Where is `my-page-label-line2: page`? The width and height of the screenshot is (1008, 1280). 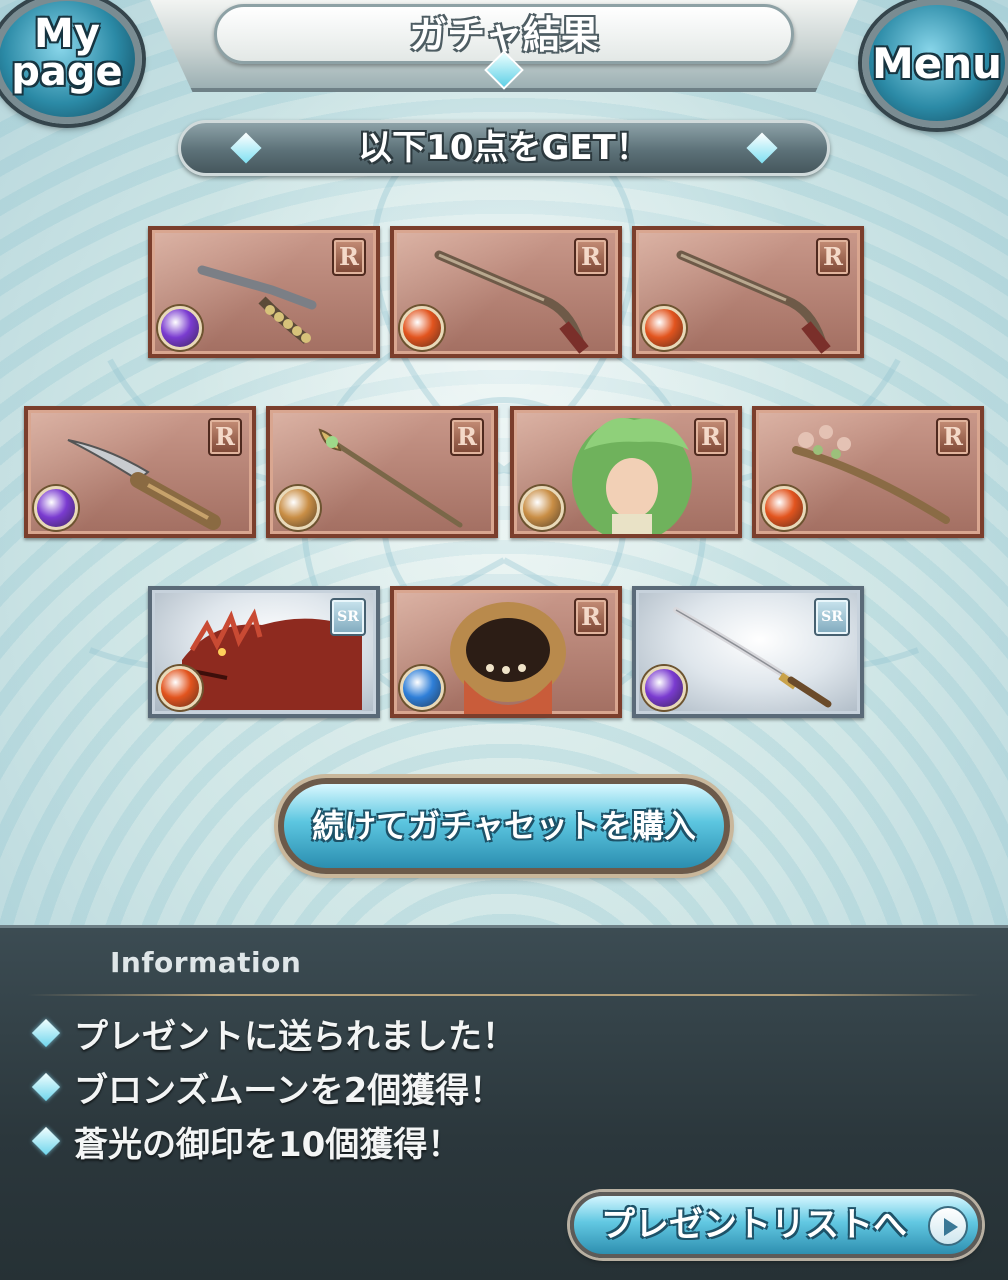 my-page-label-line2: page is located at coordinates (67, 72).